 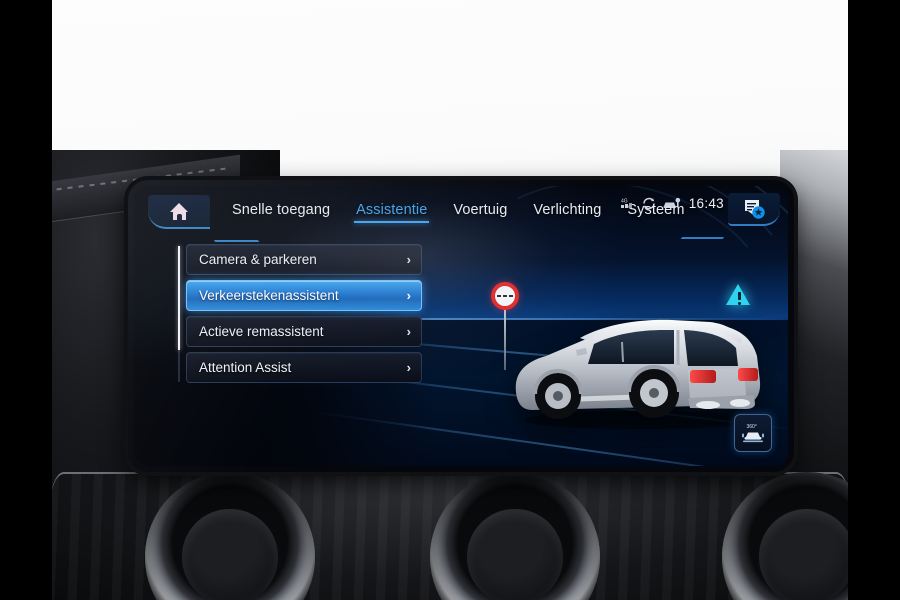 What do you see at coordinates (245, 367) in the screenshot?
I see `menu-item-label: Attention Assist` at bounding box center [245, 367].